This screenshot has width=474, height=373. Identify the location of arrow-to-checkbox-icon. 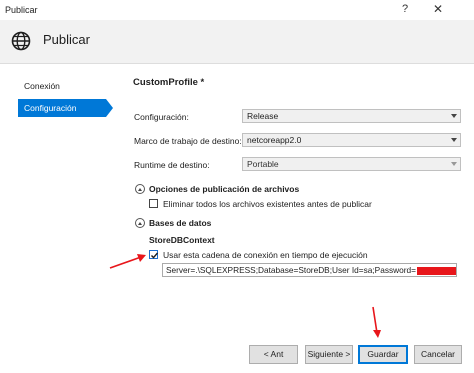
(127, 261).